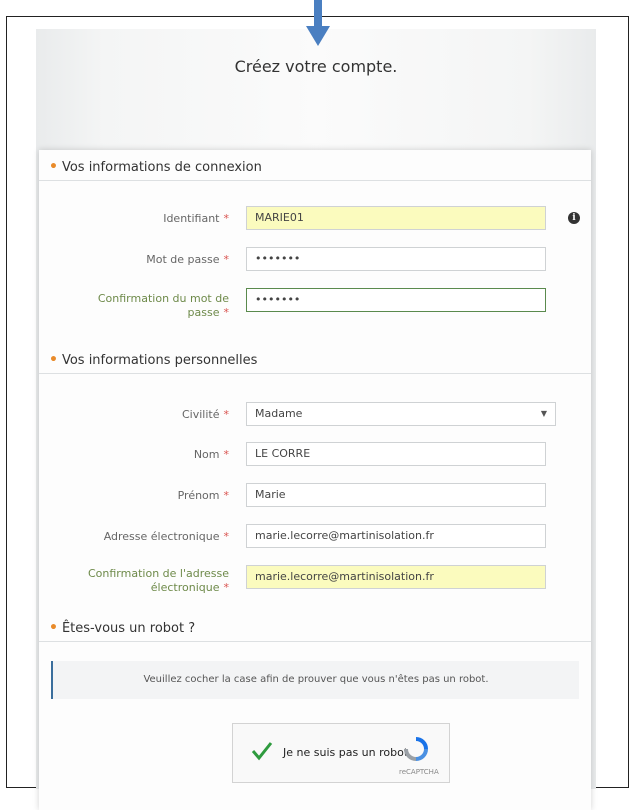  What do you see at coordinates (139, 581) in the screenshot?
I see `email-confirm-label: Confirmation de l'adresse électronique *` at bounding box center [139, 581].